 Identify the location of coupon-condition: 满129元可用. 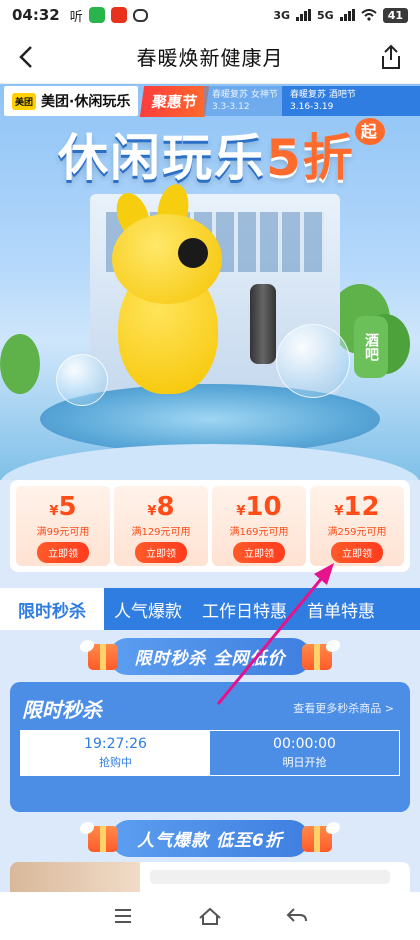
(161, 532).